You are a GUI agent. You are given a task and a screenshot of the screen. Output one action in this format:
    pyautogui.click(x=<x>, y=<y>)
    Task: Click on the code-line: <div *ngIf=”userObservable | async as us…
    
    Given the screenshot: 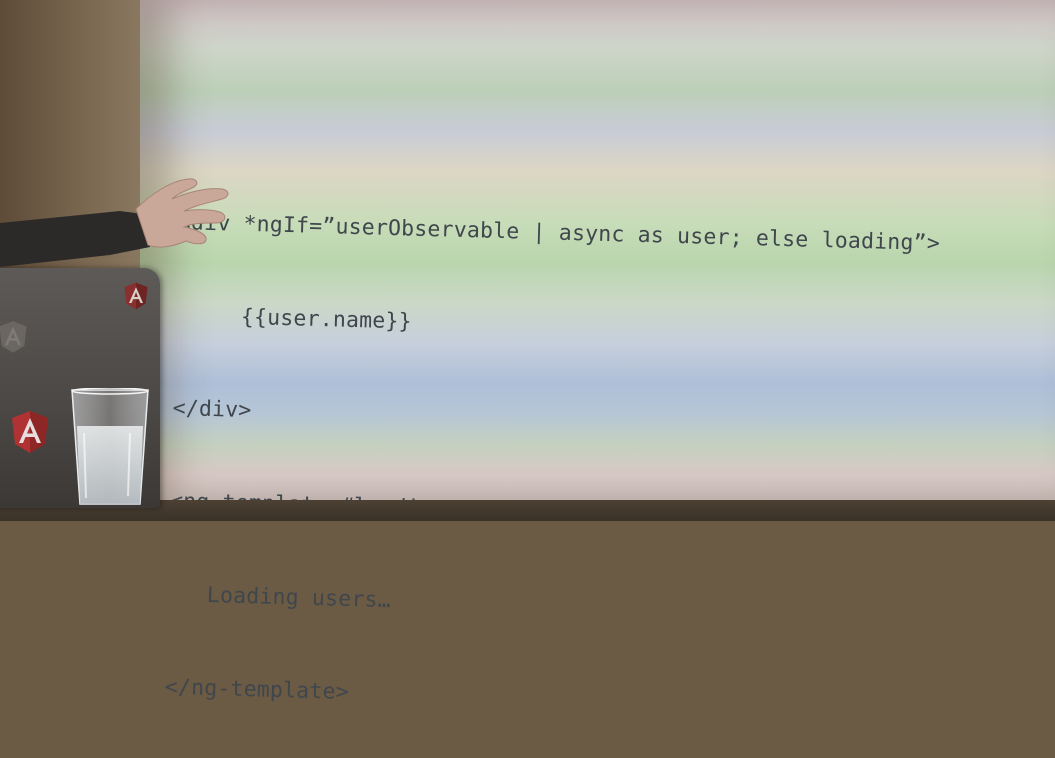 What is the action you would take?
    pyautogui.click(x=559, y=233)
    